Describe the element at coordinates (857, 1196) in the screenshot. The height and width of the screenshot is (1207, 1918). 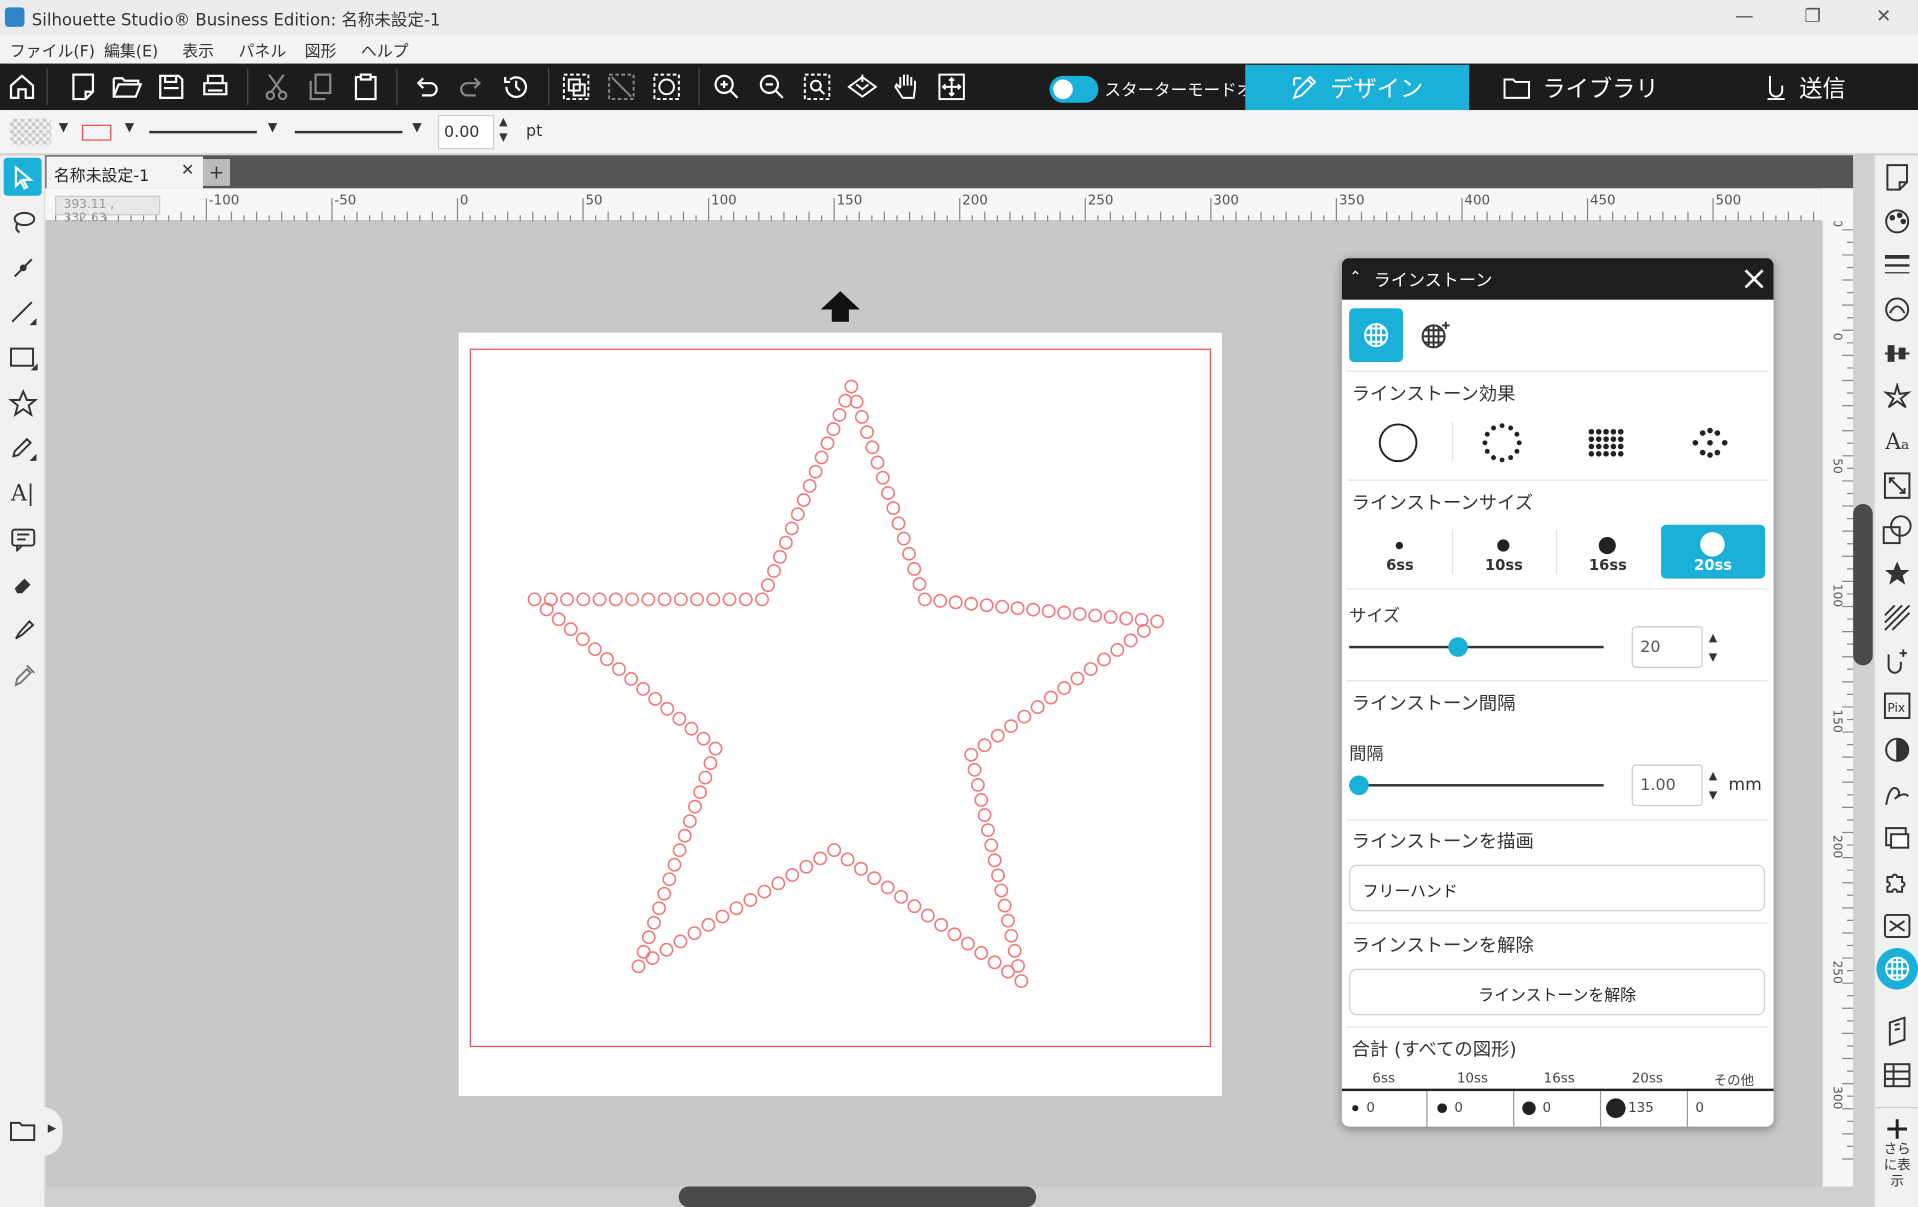
I see `horizontal-scroll-thumb` at that location.